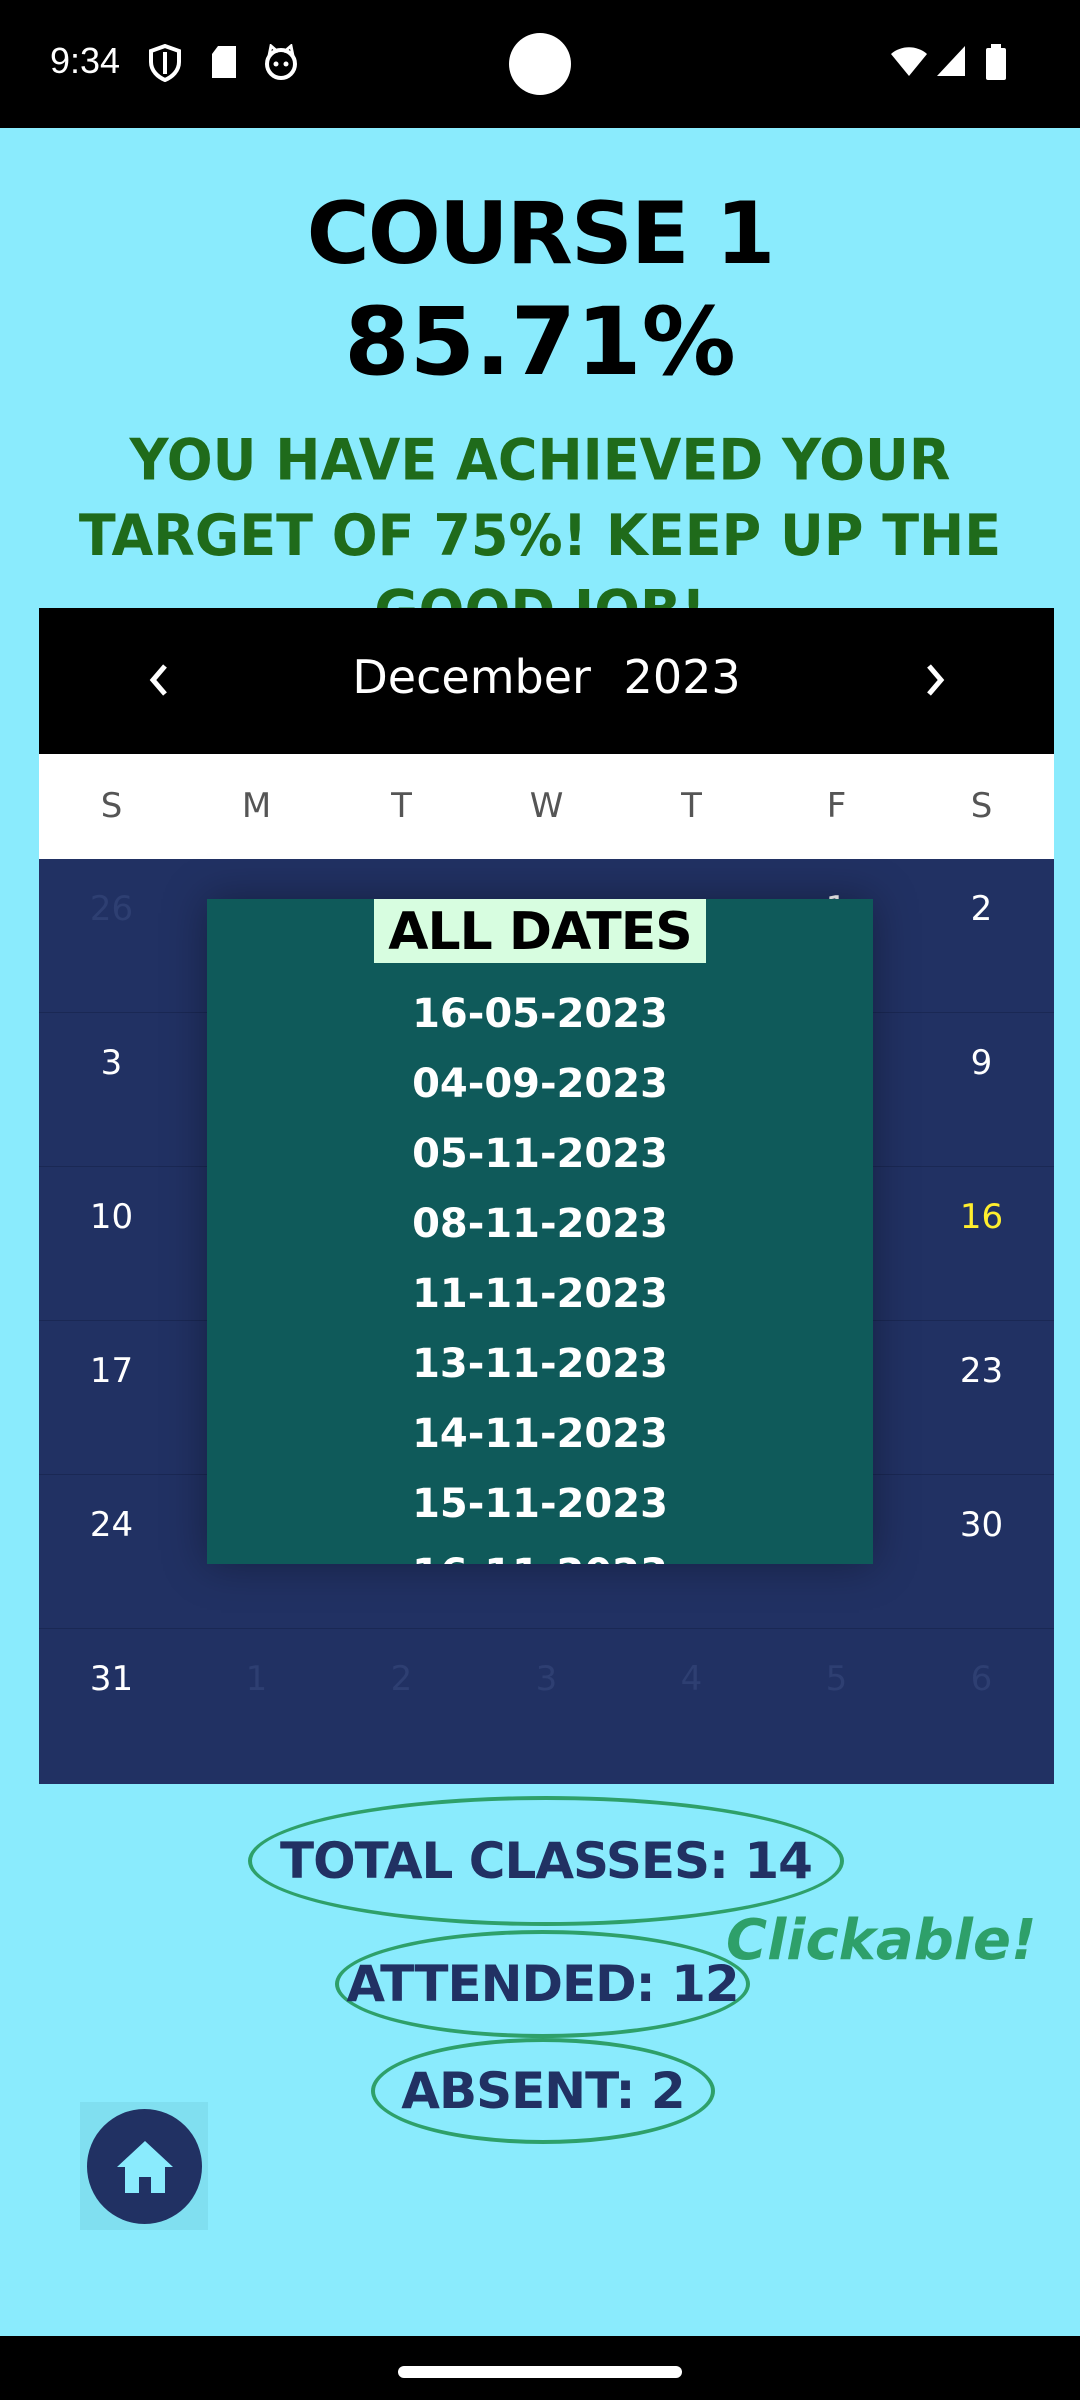 This screenshot has width=1080, height=2400. Describe the element at coordinates (881, 1940) in the screenshot. I see `clickable-hint: Clickable!` at that location.